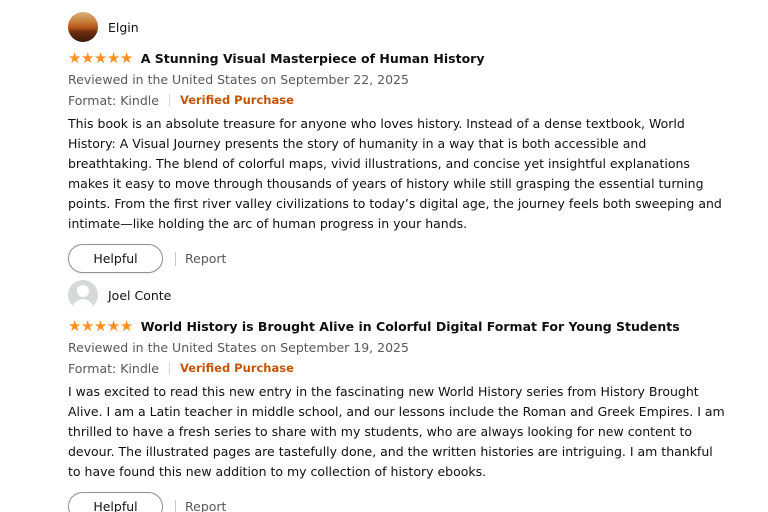 This screenshot has width=768, height=512. What do you see at coordinates (83, 304) in the screenshot?
I see `avatar-shoulders` at bounding box center [83, 304].